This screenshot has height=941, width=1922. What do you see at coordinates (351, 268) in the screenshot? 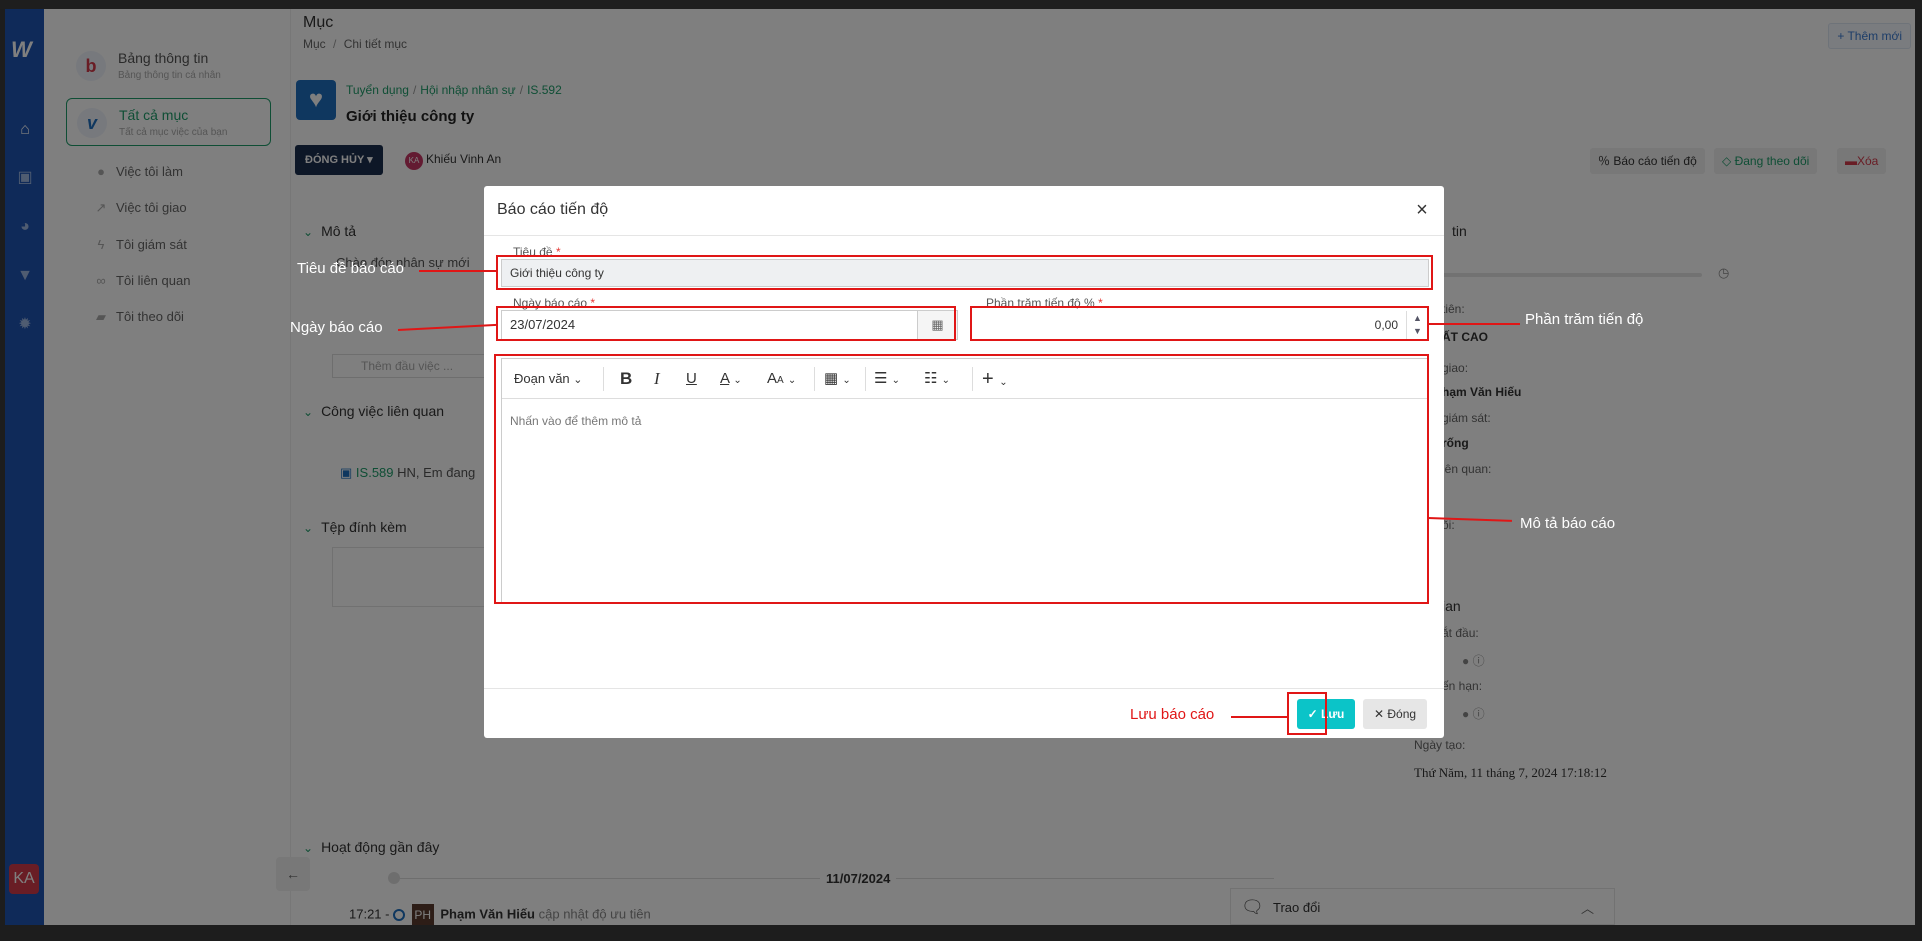
I see `annotation-title-label: Tiêu đề báo cáo` at bounding box center [351, 268].